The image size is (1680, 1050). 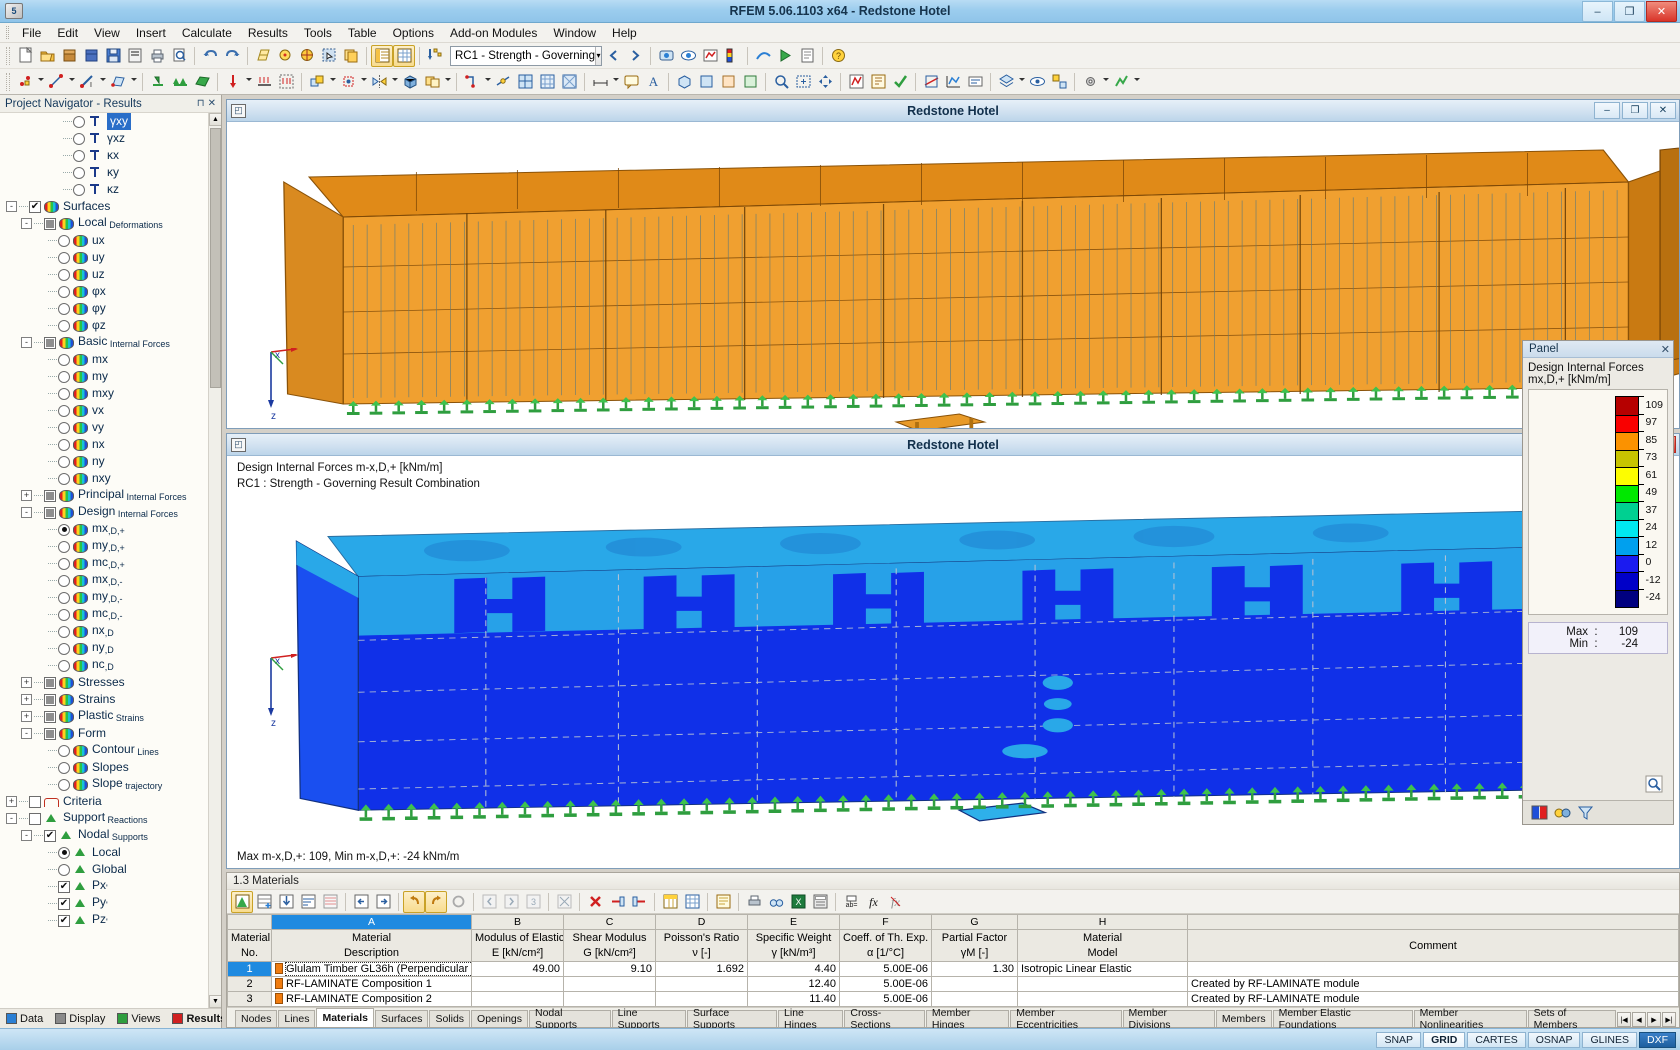 What do you see at coordinates (706, 82) in the screenshot?
I see `view-xy-icon` at bounding box center [706, 82].